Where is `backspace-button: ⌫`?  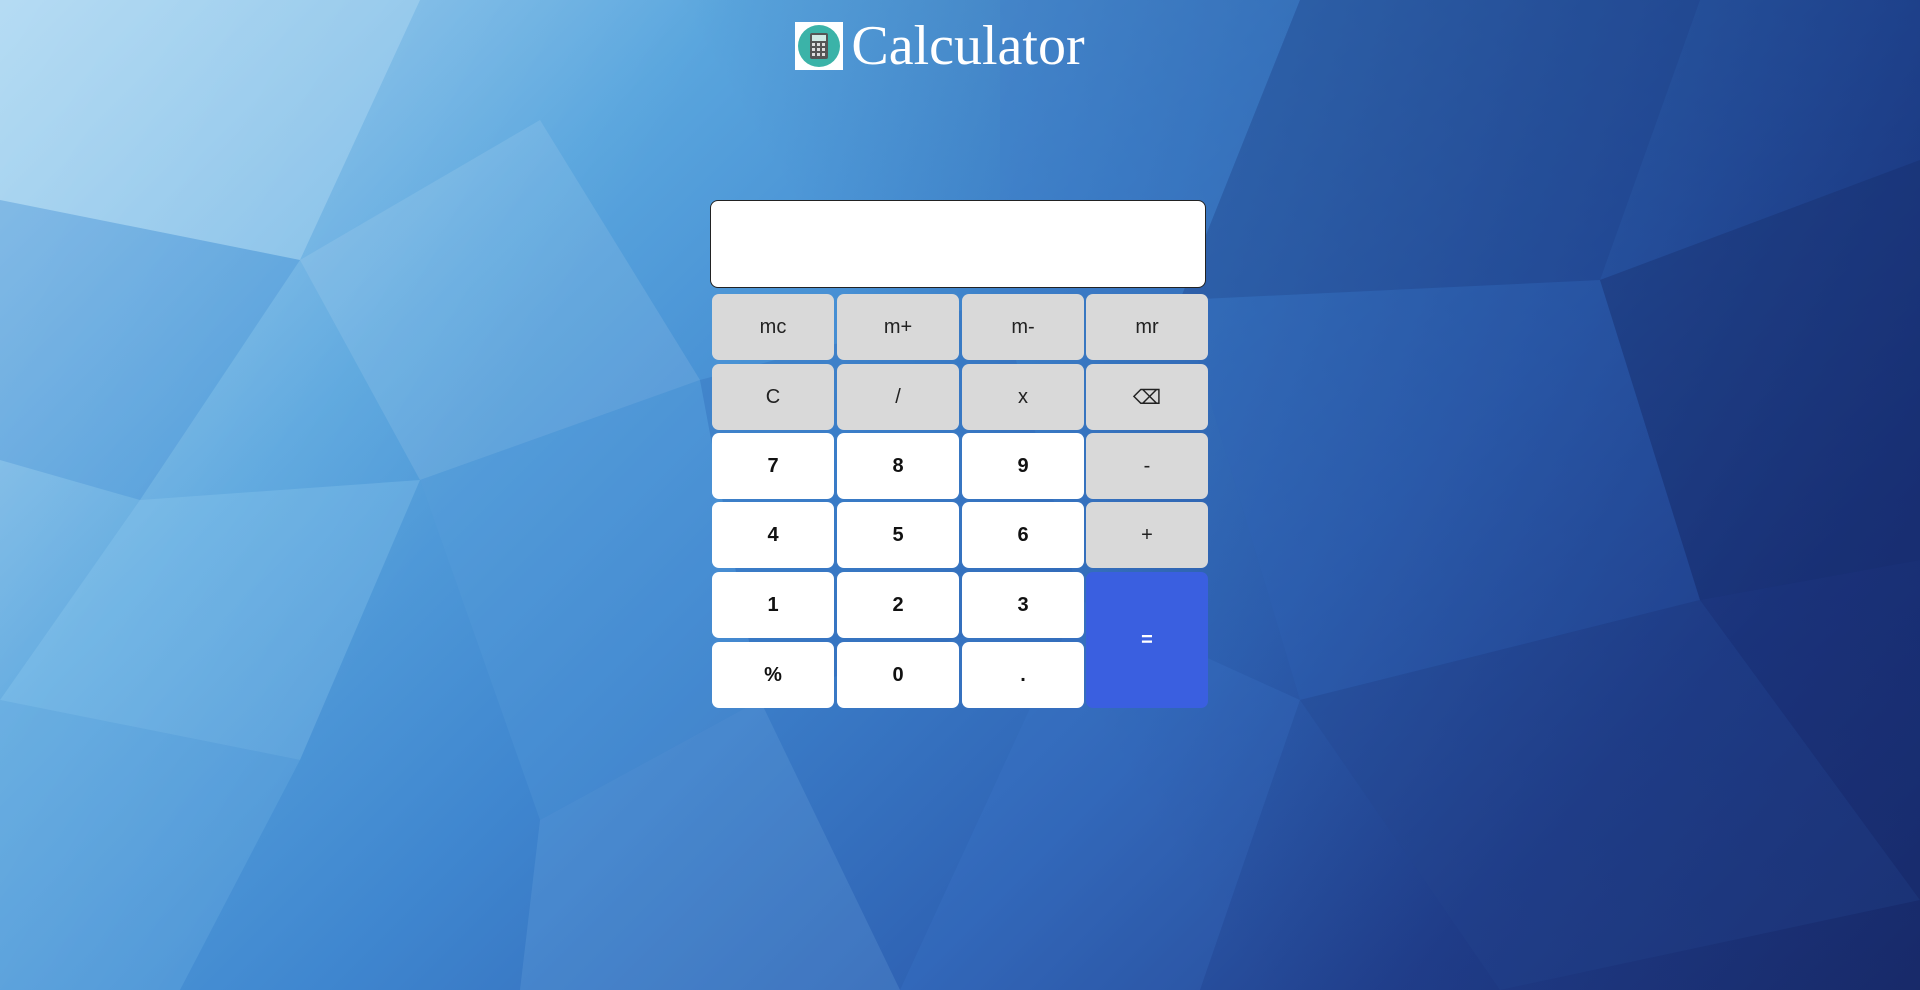
backspace-button: ⌫ is located at coordinates (1147, 397).